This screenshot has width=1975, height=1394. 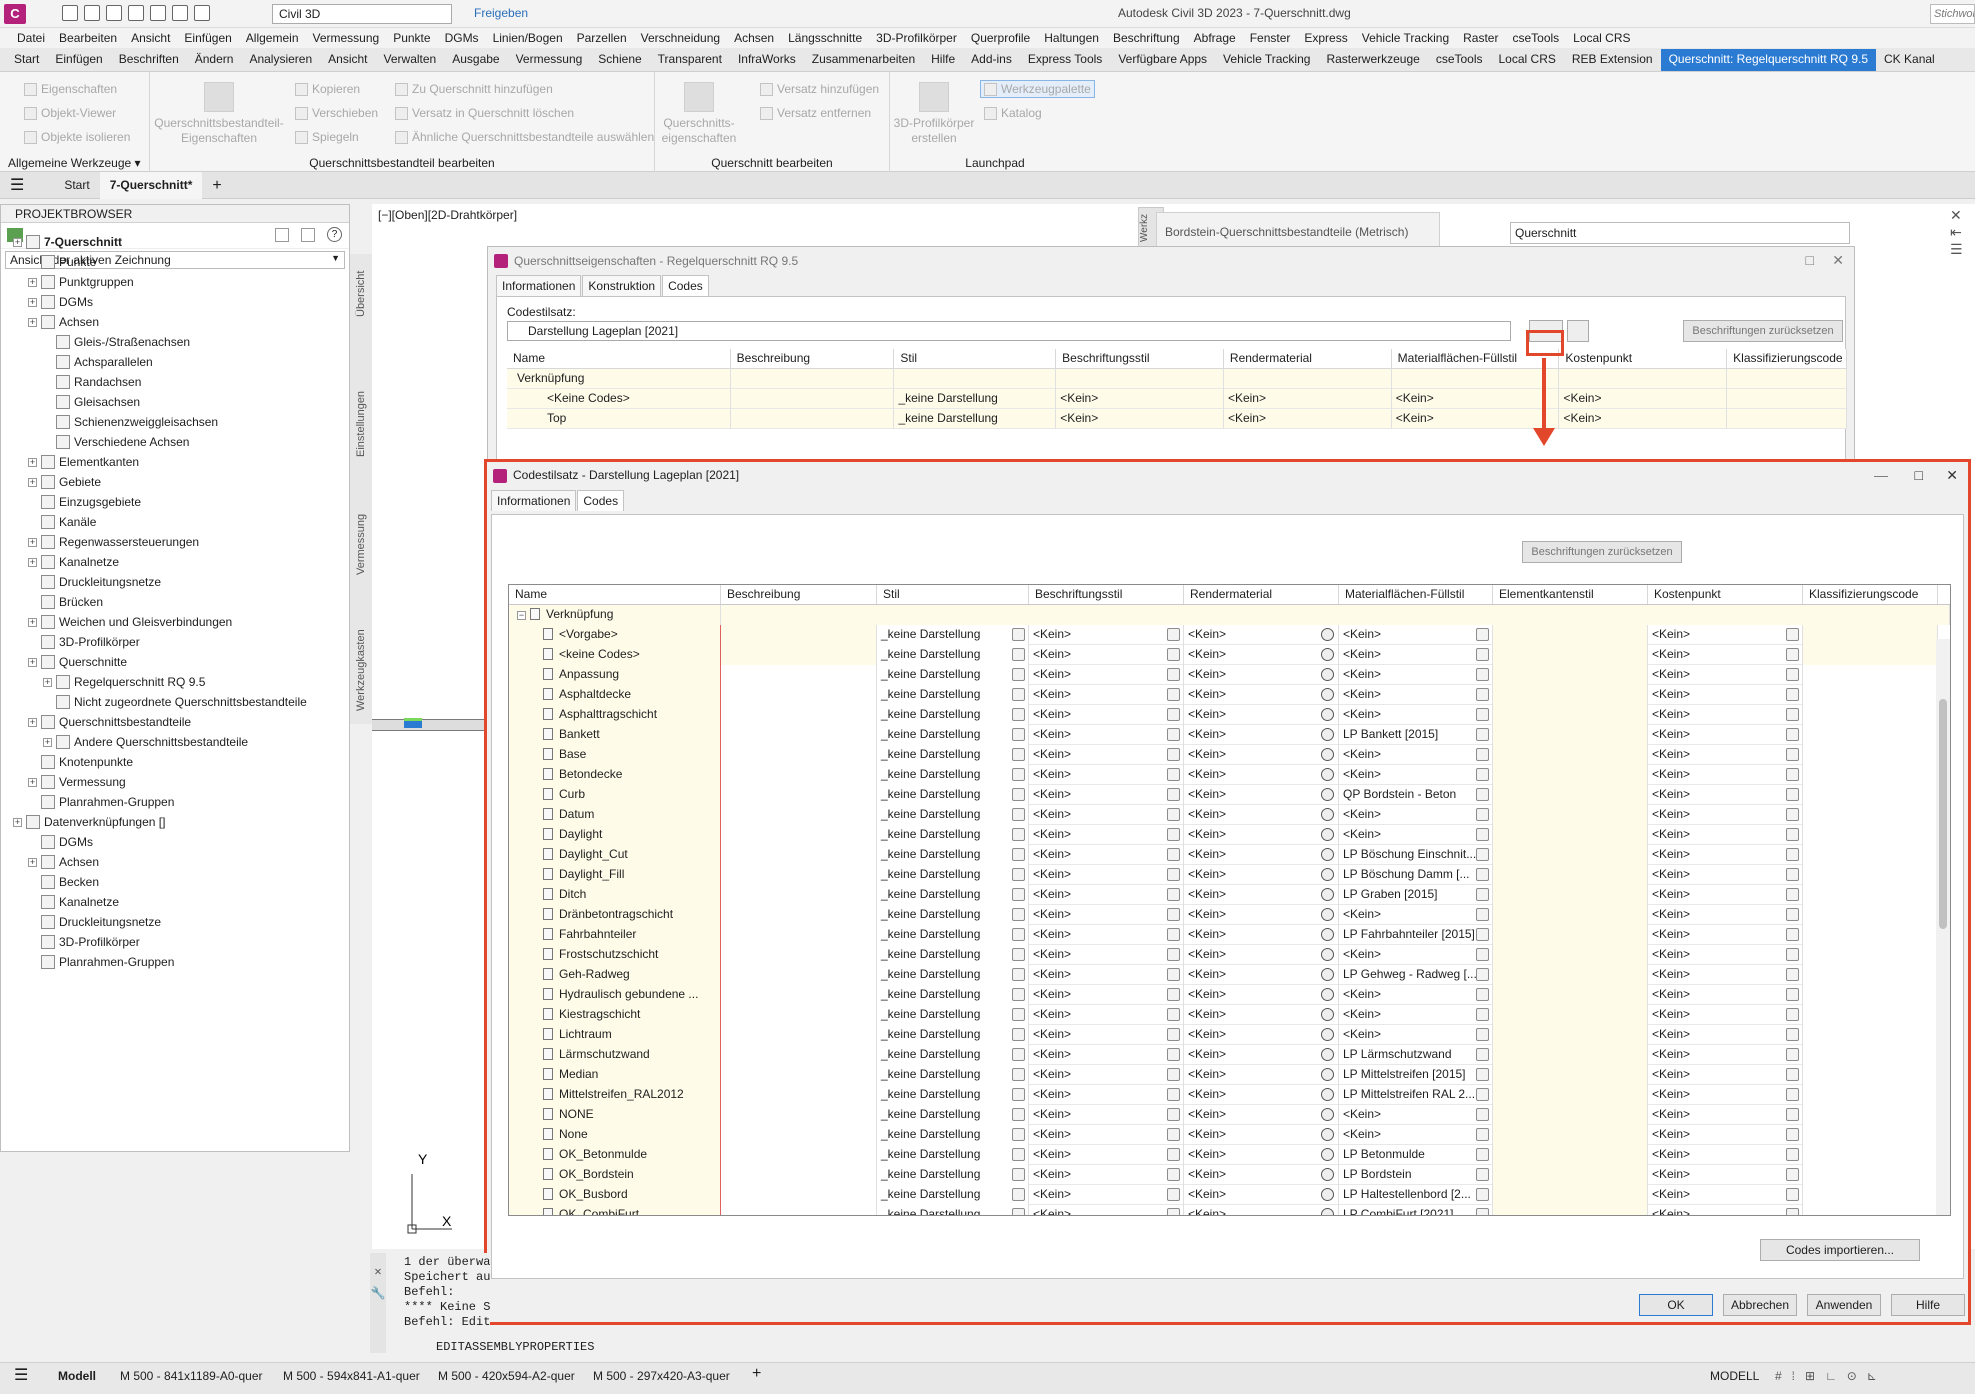 What do you see at coordinates (1416, 815) in the screenshot?
I see `fill-cell: <Kein>` at bounding box center [1416, 815].